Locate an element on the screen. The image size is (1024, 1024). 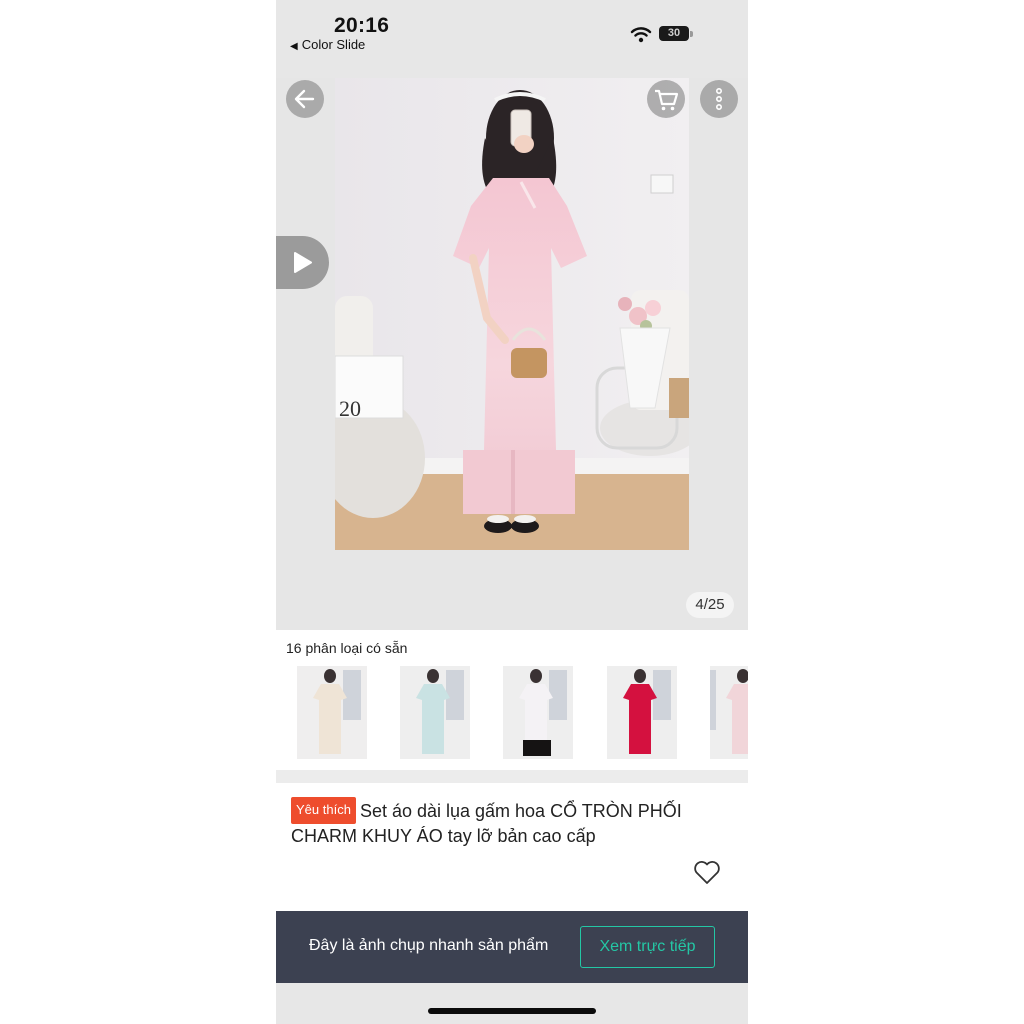
battery-icon: 30 is located at coordinates (674, 33).